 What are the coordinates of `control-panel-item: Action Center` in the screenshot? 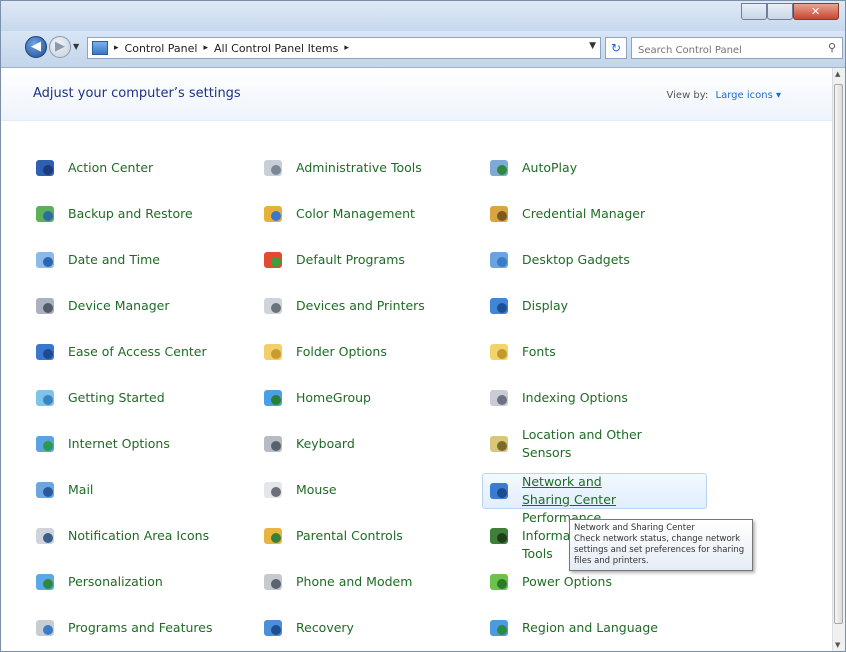 It's located at (92, 168).